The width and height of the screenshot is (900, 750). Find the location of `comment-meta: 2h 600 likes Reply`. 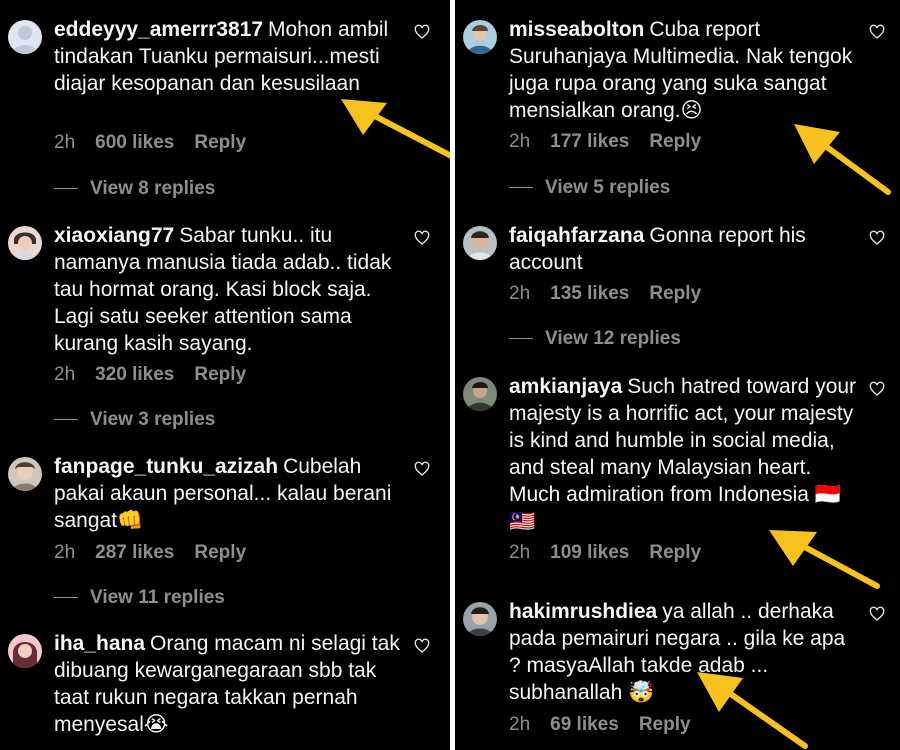

comment-meta: 2h 600 likes Reply is located at coordinates (160, 143).